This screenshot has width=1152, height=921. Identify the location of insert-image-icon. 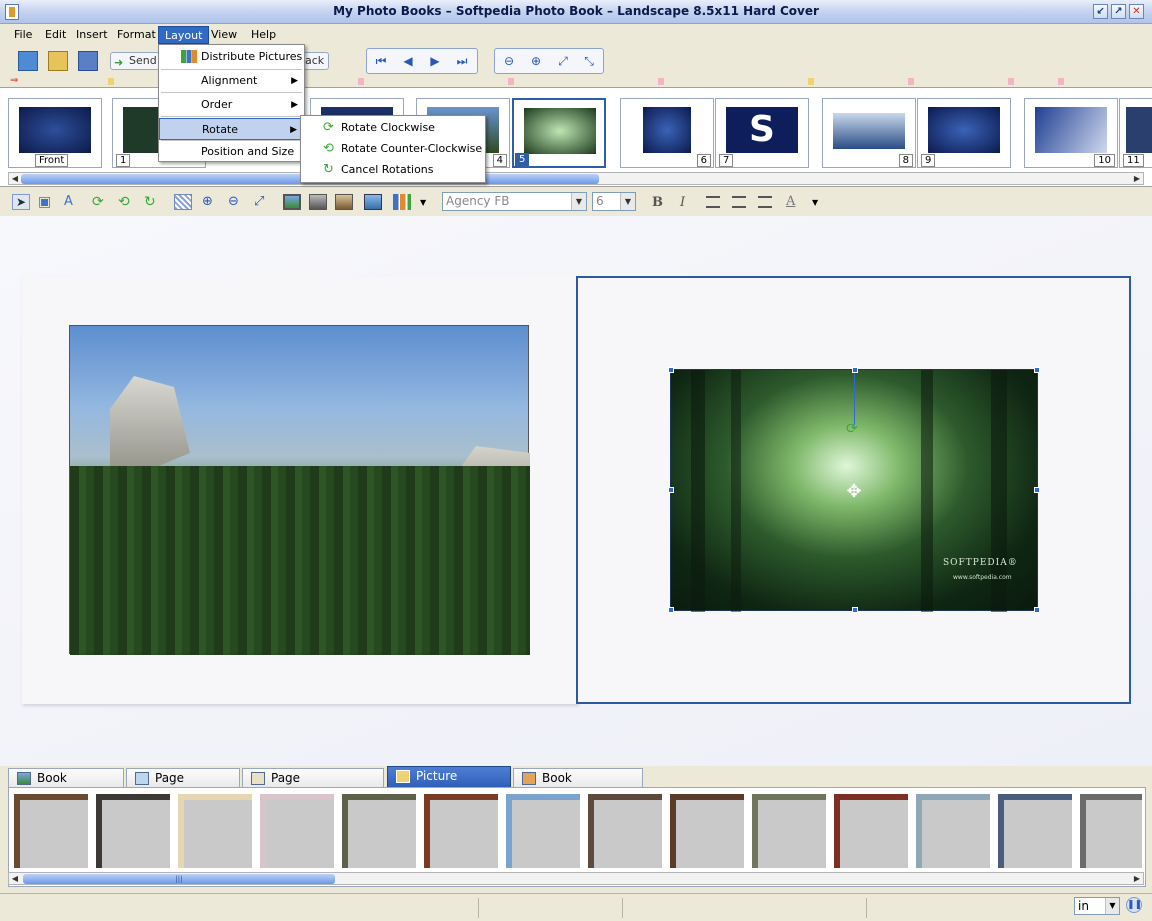
(373, 202).